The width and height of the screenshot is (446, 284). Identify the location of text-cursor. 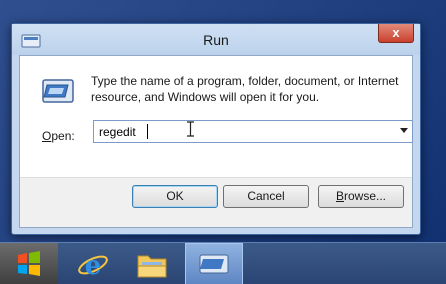
(147, 131).